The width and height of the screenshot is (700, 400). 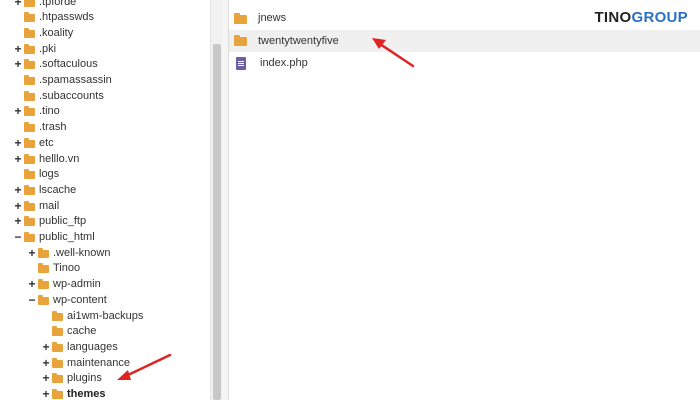 I want to click on tree-item: + .softaculous, so click(x=56, y=64).